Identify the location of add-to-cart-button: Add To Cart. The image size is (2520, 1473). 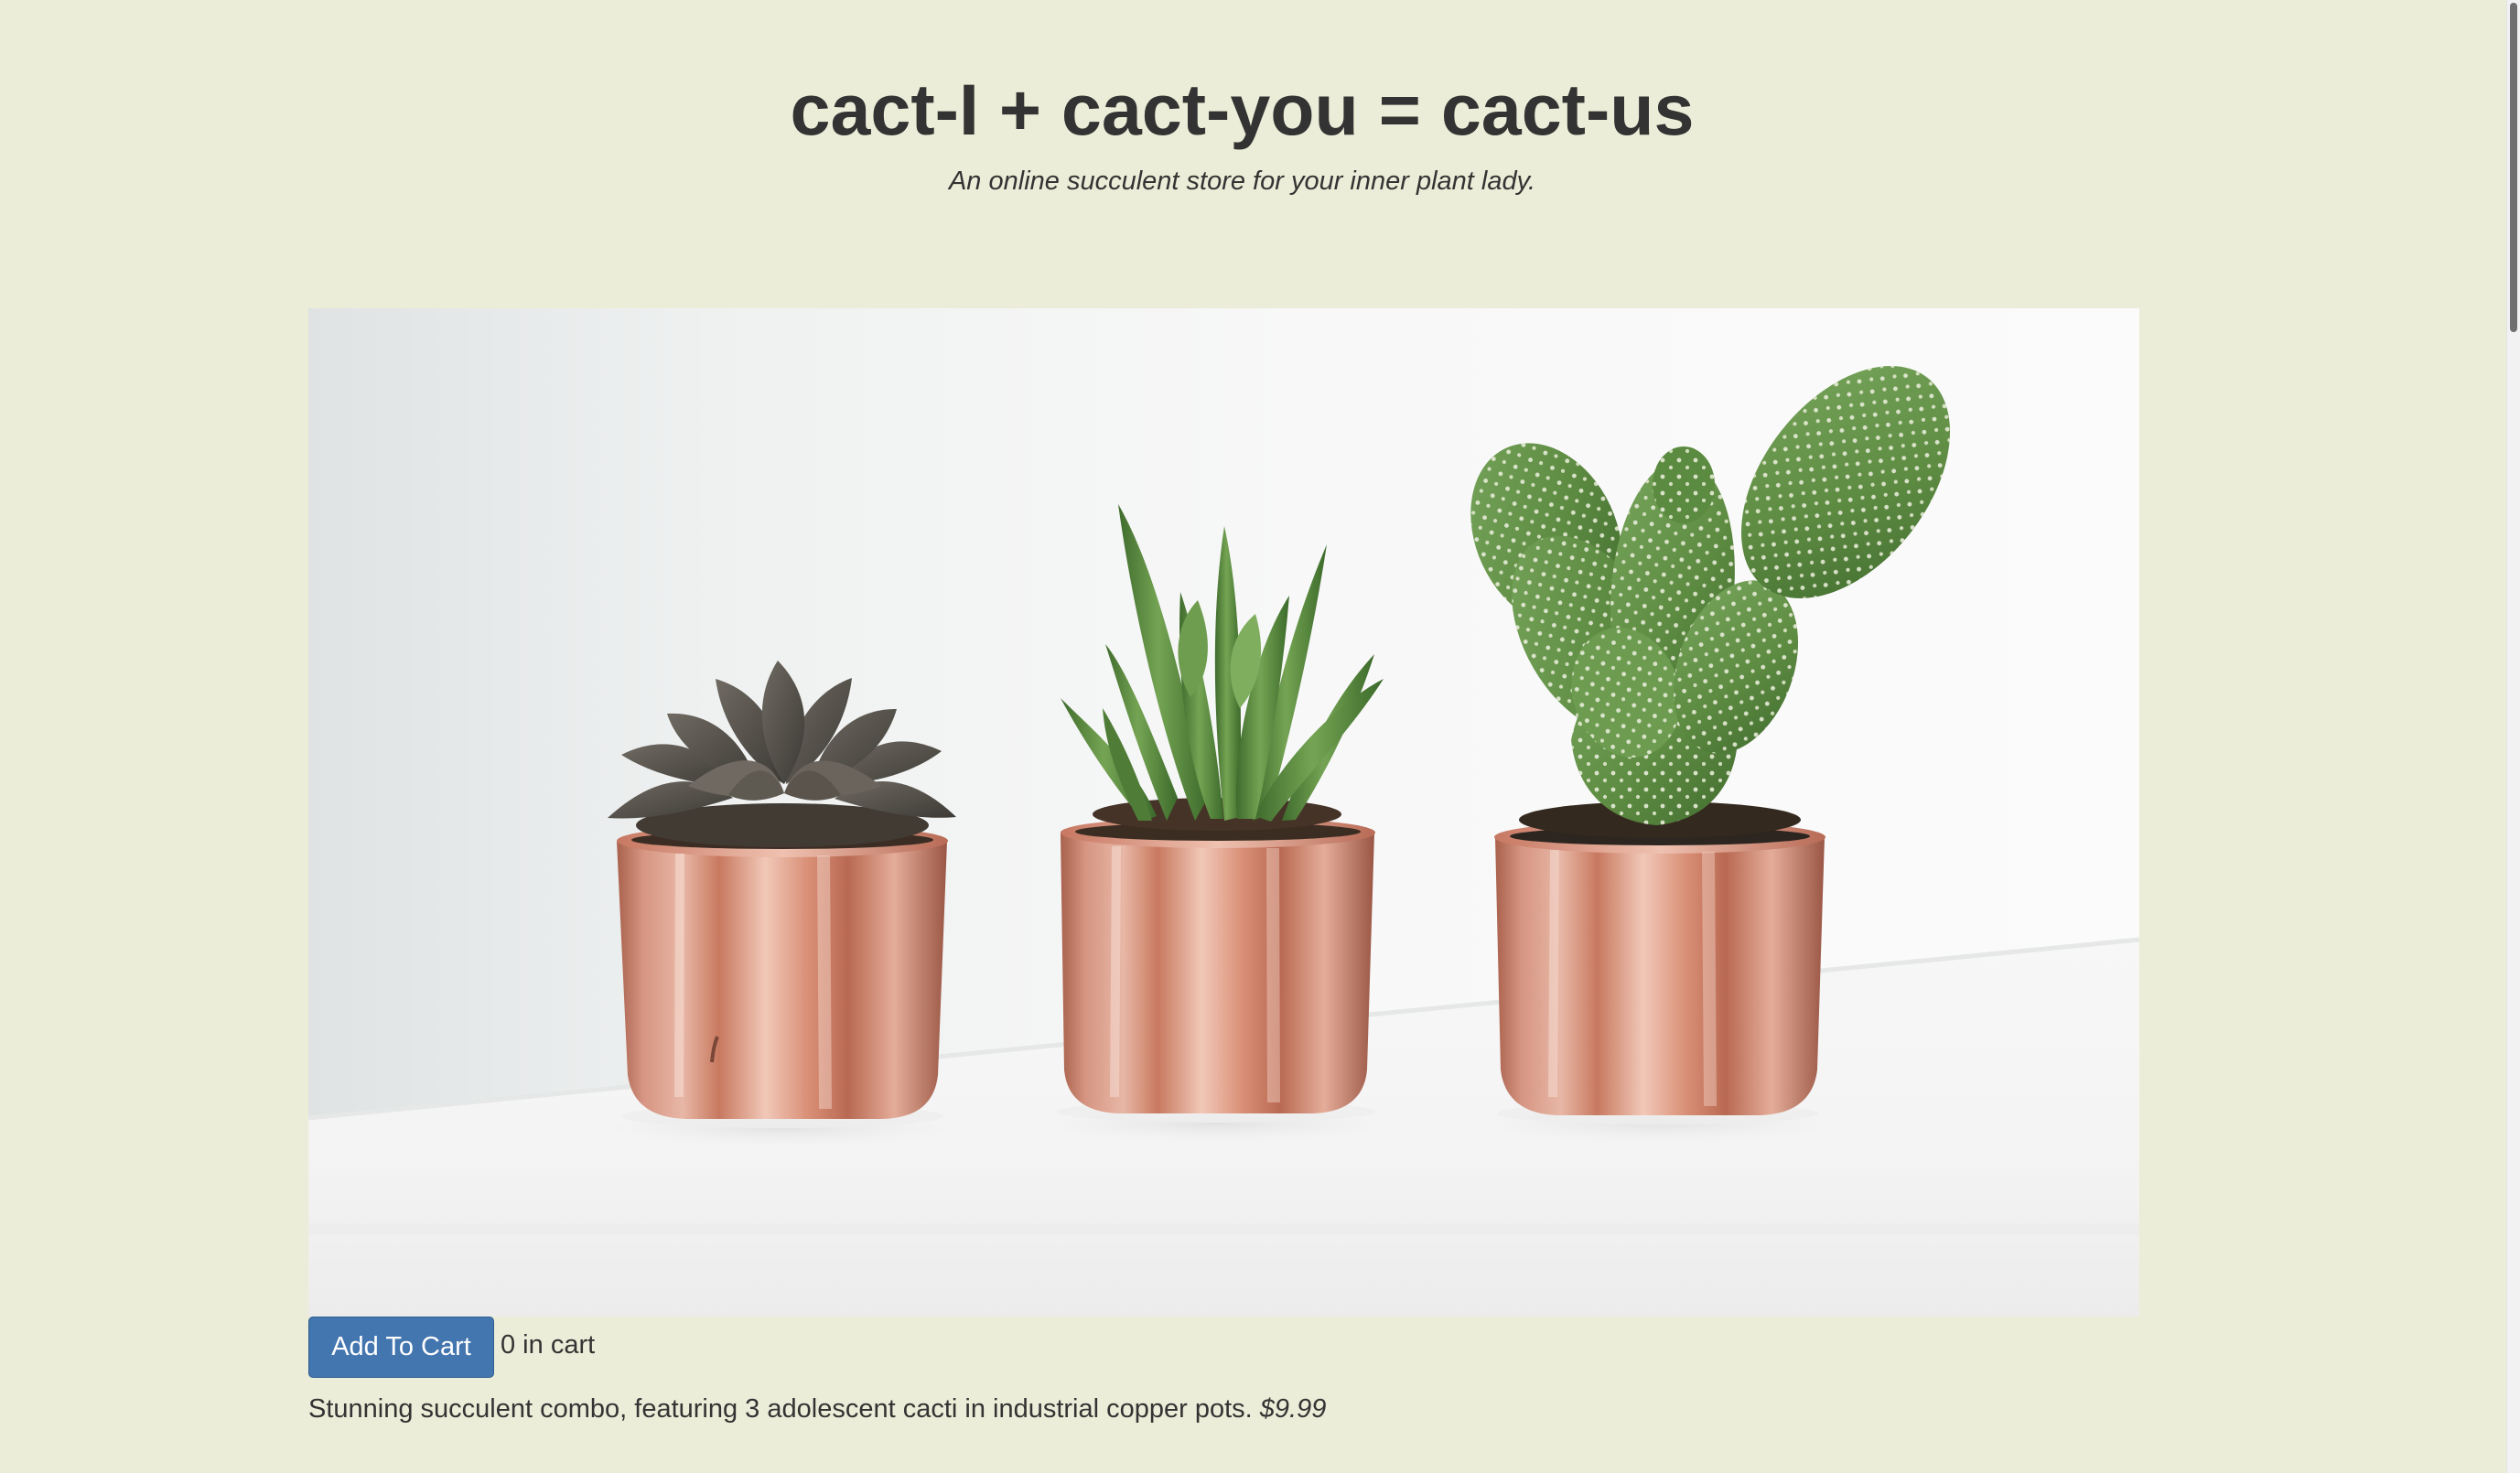
(401, 1348).